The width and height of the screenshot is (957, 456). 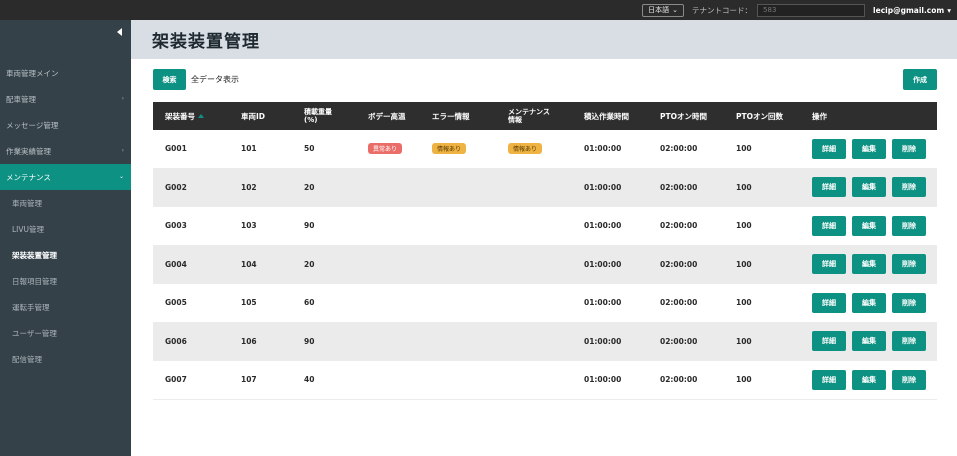 What do you see at coordinates (65, 203) in the screenshot?
I see `sidebar-item-vehicles: 車両管理` at bounding box center [65, 203].